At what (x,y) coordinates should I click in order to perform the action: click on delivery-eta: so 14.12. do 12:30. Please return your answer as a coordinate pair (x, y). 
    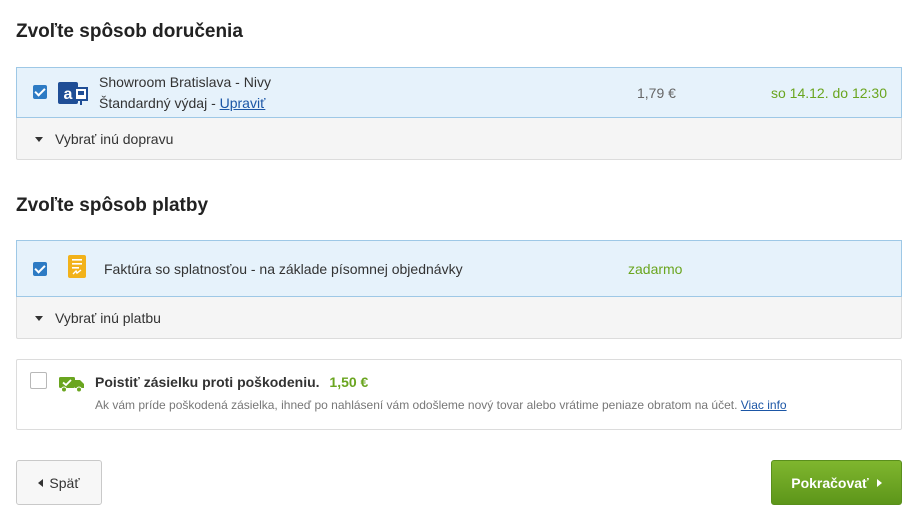
    Looking at the image, I should click on (829, 93).